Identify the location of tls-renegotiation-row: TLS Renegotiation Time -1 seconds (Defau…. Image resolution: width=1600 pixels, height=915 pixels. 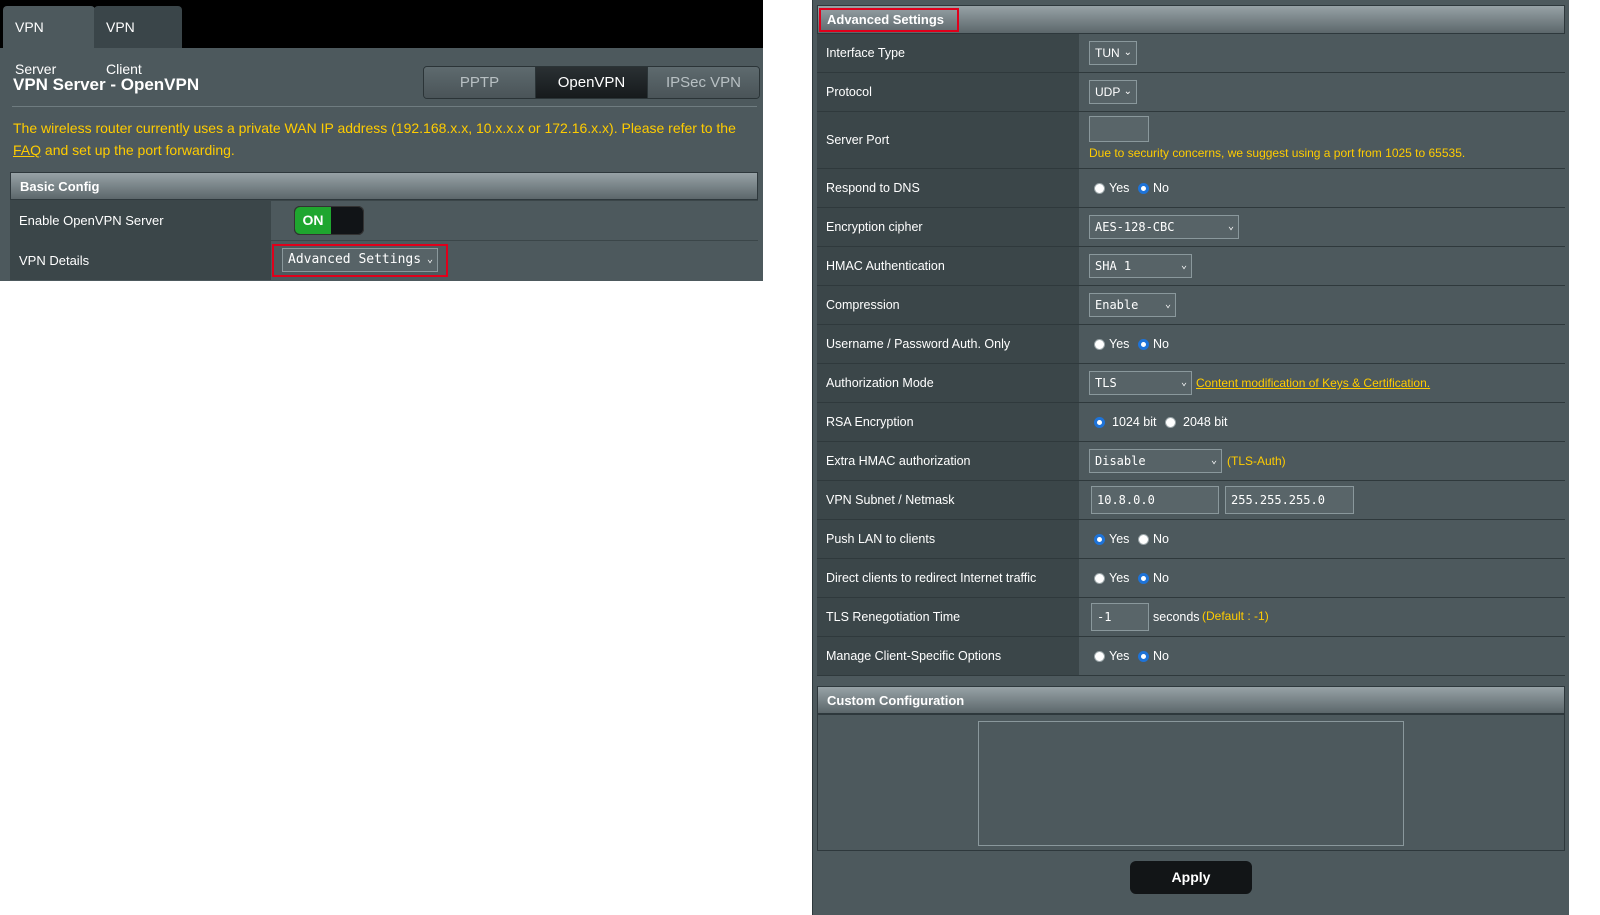
(1191, 617).